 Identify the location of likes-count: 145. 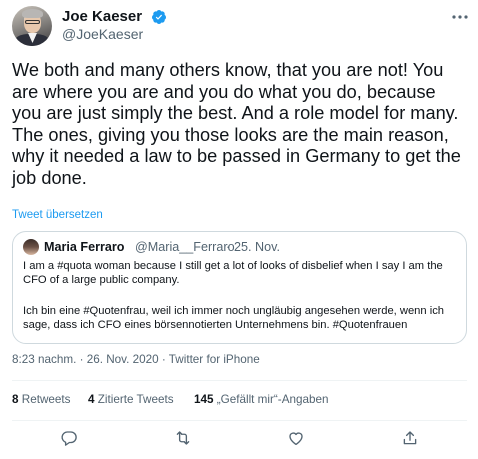
(204, 399).